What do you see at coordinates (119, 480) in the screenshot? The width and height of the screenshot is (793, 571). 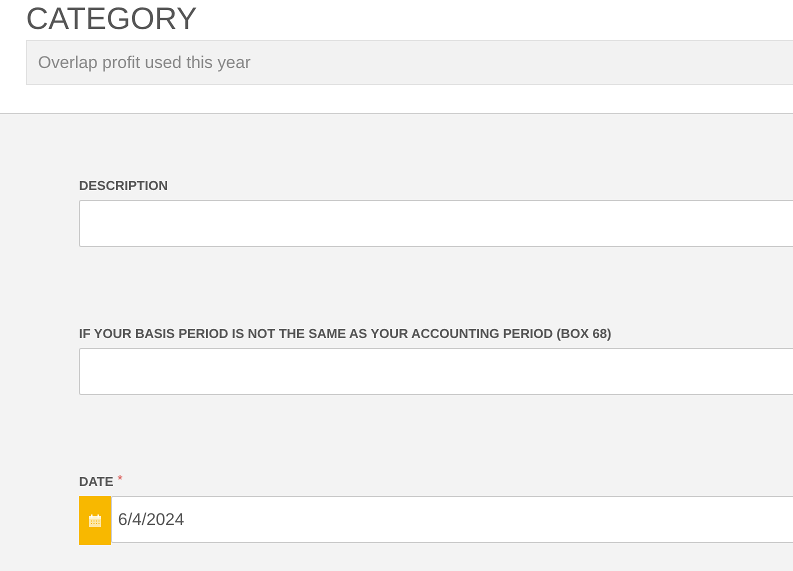 I see `required-mark: *` at bounding box center [119, 480].